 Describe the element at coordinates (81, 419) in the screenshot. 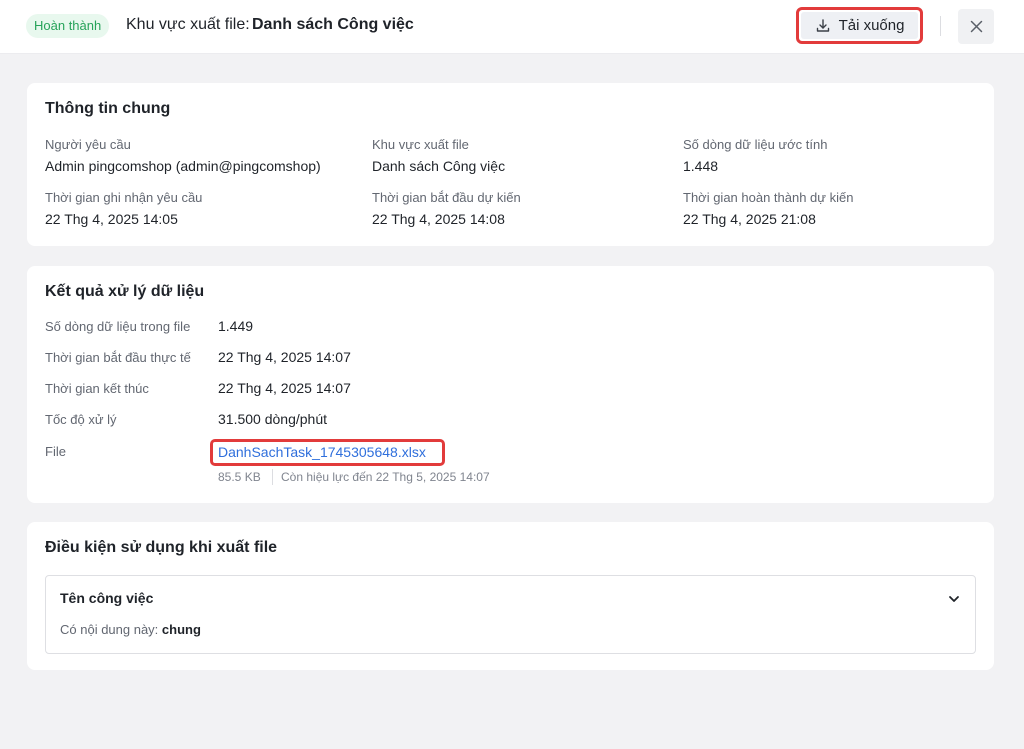

I see `speed-label: Tốc độ xử lý` at that location.